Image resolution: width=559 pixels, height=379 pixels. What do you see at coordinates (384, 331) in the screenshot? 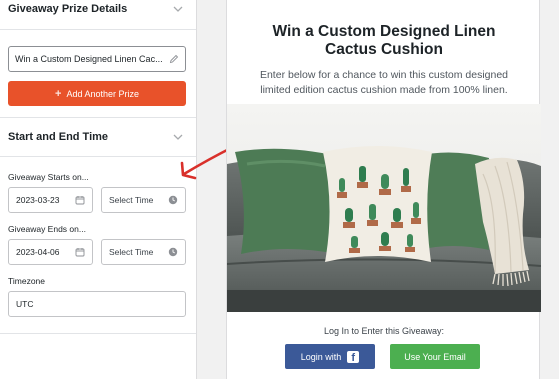
I see `login-prompt: Log In to Enter this Giveaway:` at bounding box center [384, 331].